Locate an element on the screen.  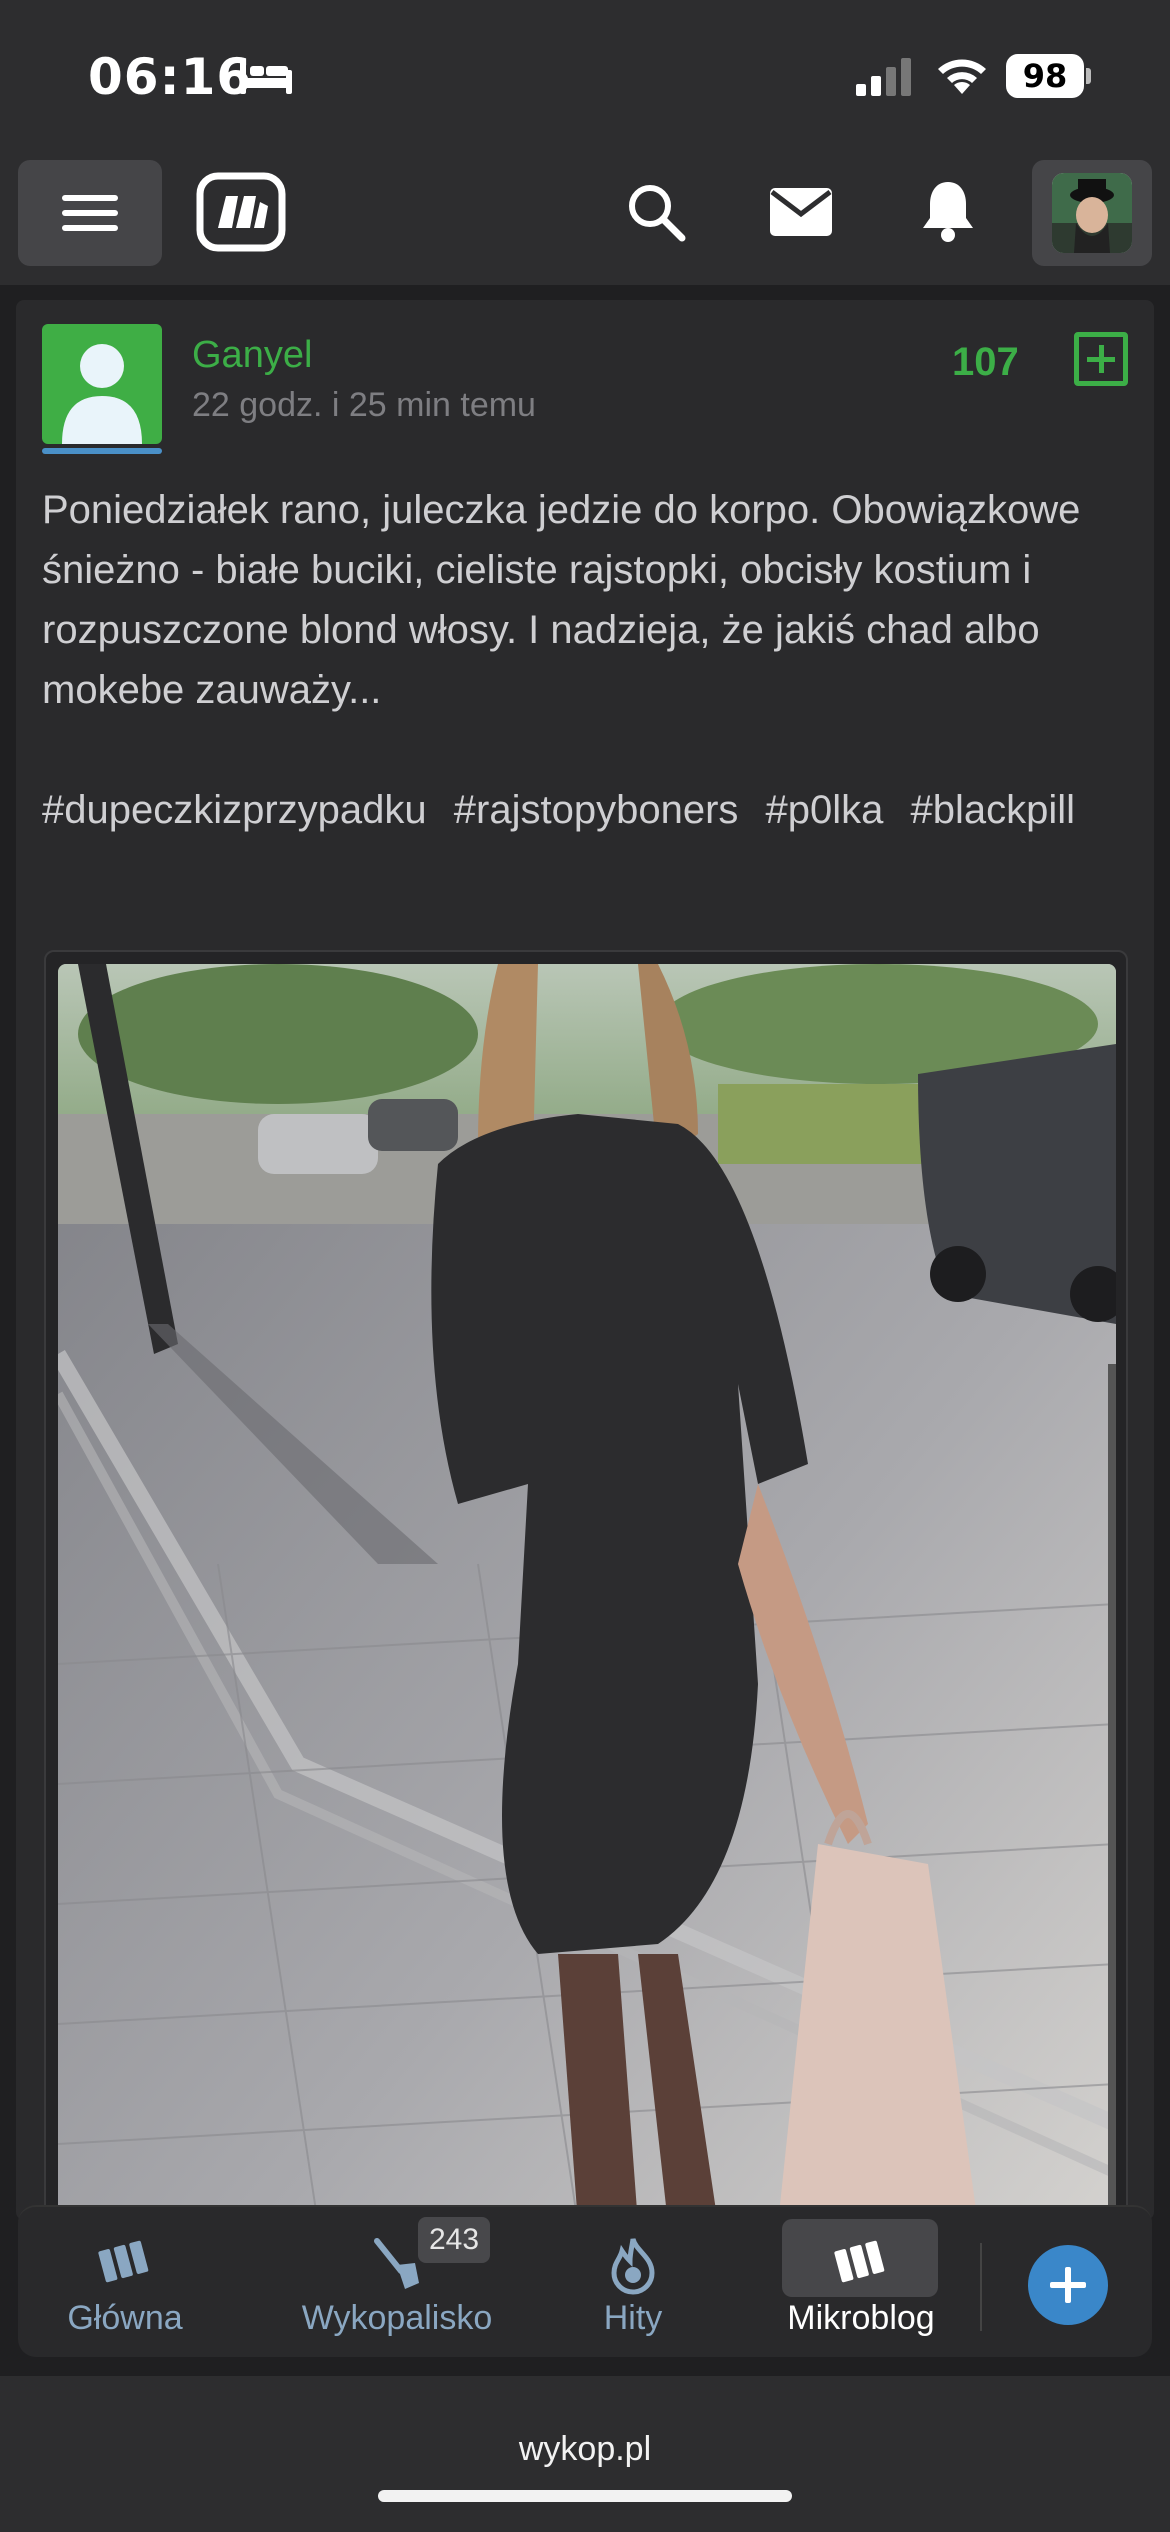
bell-icon is located at coordinates (948, 211).